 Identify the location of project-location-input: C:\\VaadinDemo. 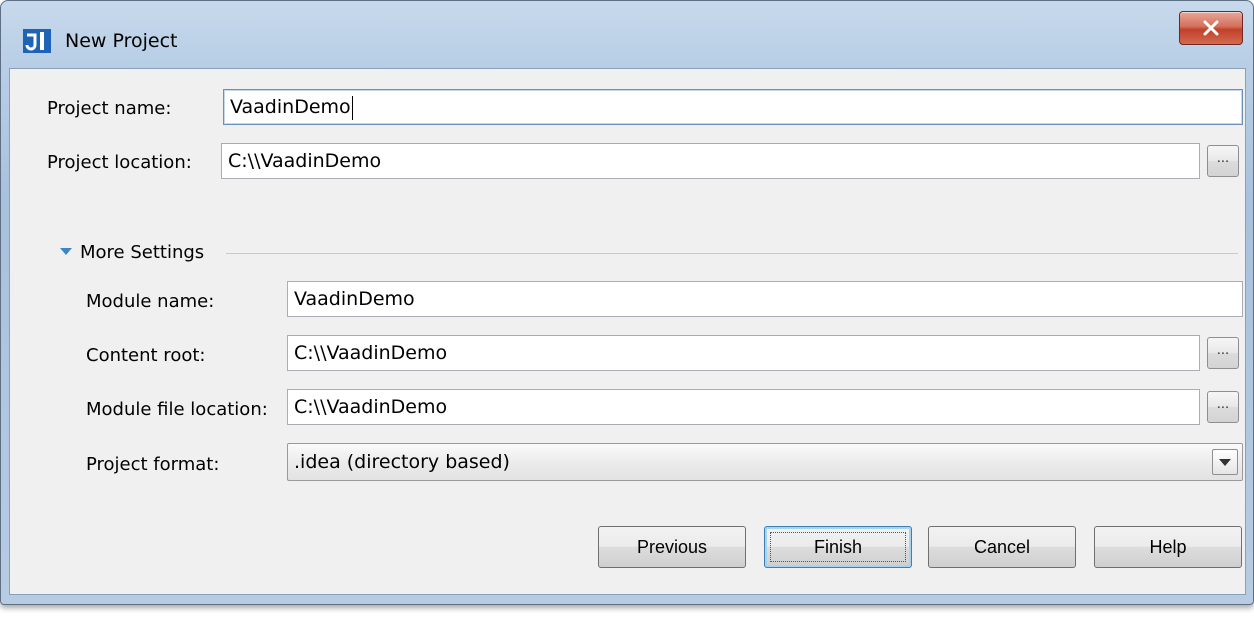
(710, 161).